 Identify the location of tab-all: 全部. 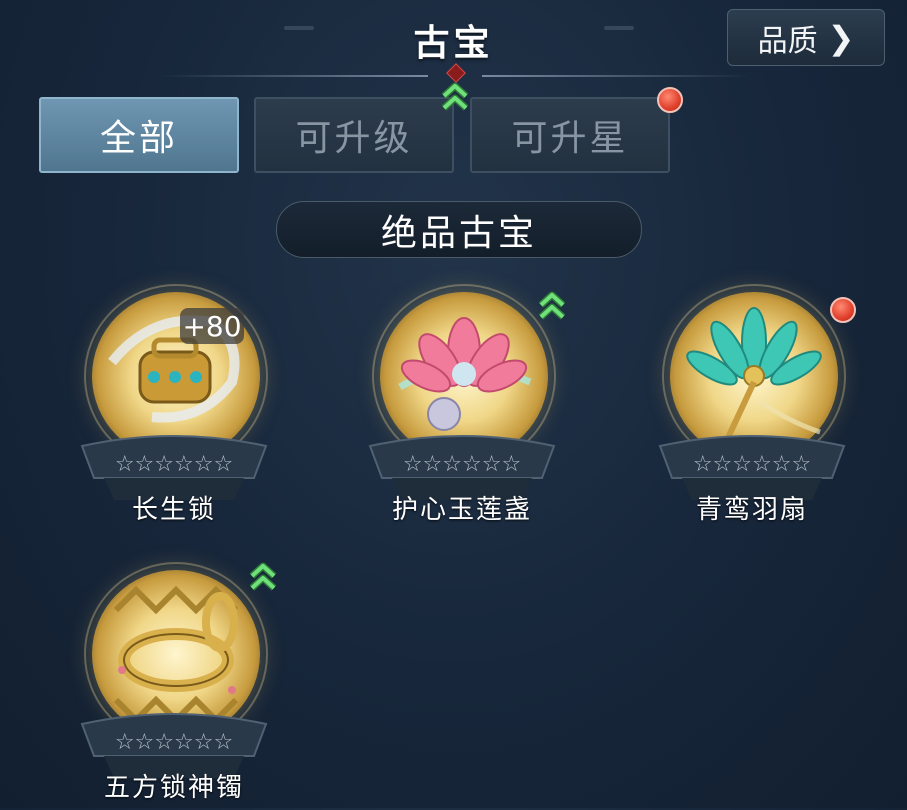
(139, 135).